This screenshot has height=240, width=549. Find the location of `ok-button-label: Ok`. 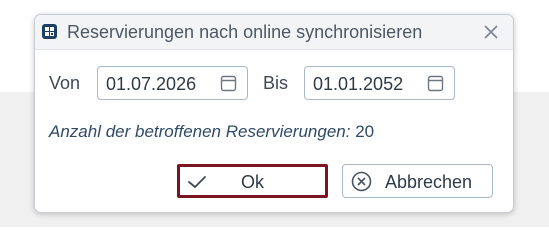

ok-button-label: Ok is located at coordinates (252, 182).